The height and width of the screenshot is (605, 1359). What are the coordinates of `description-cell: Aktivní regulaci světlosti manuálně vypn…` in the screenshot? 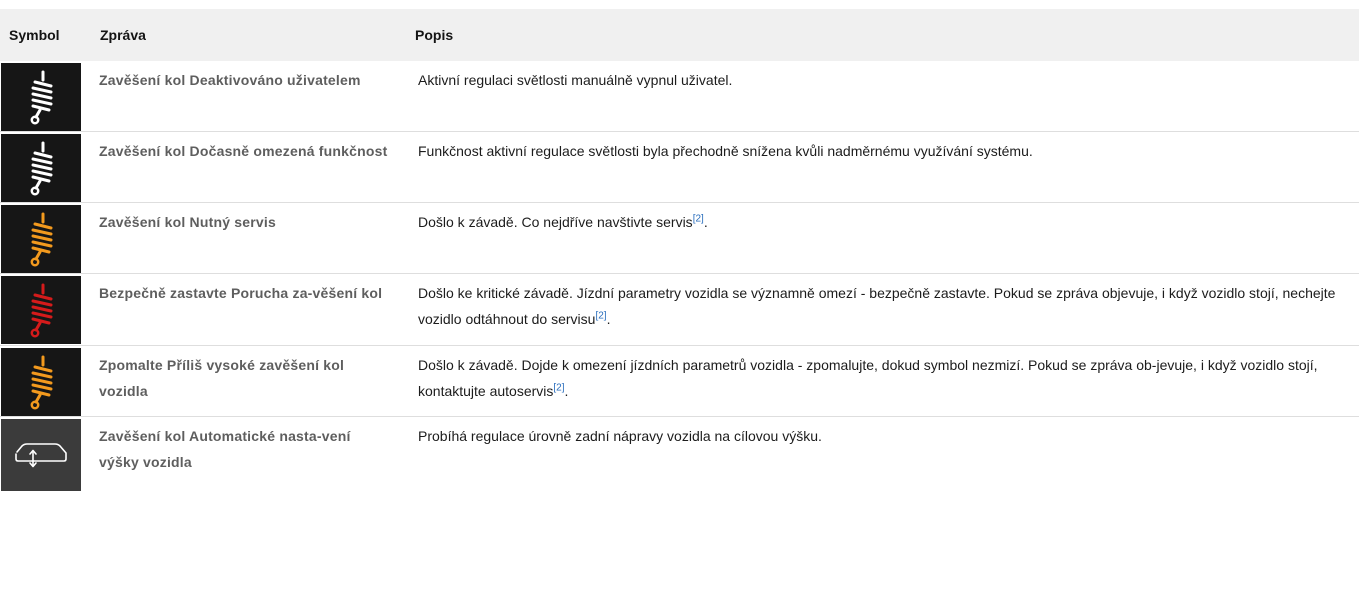 It's located at (882, 96).